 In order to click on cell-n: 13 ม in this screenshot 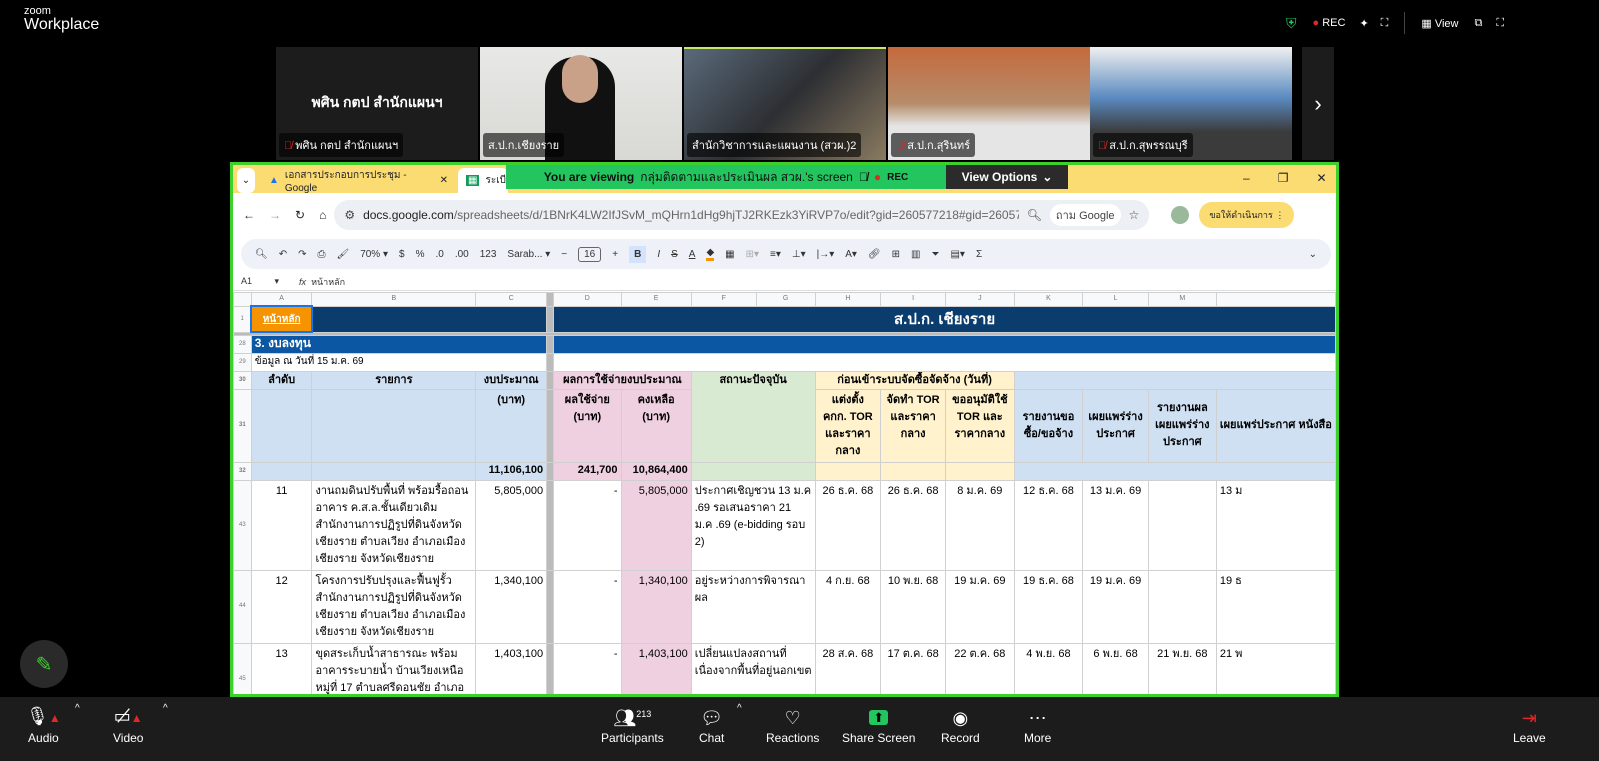, I will do `click(1275, 525)`.